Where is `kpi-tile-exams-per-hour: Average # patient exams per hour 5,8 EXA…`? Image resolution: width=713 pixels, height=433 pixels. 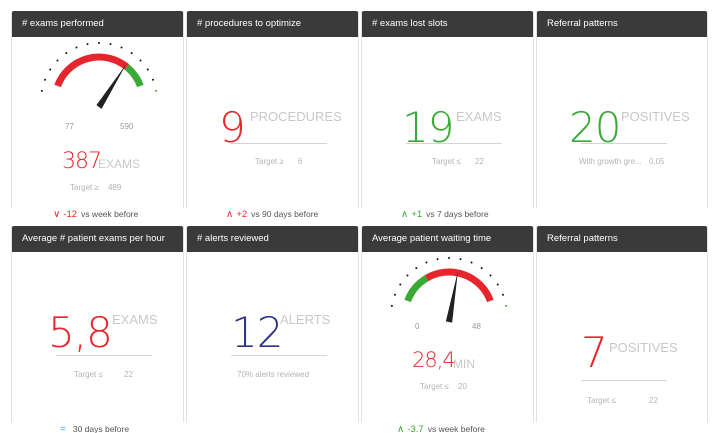
kpi-tile-exams-per-hour: Average # patient exams per hour 5,8 EXA… is located at coordinates (97, 324).